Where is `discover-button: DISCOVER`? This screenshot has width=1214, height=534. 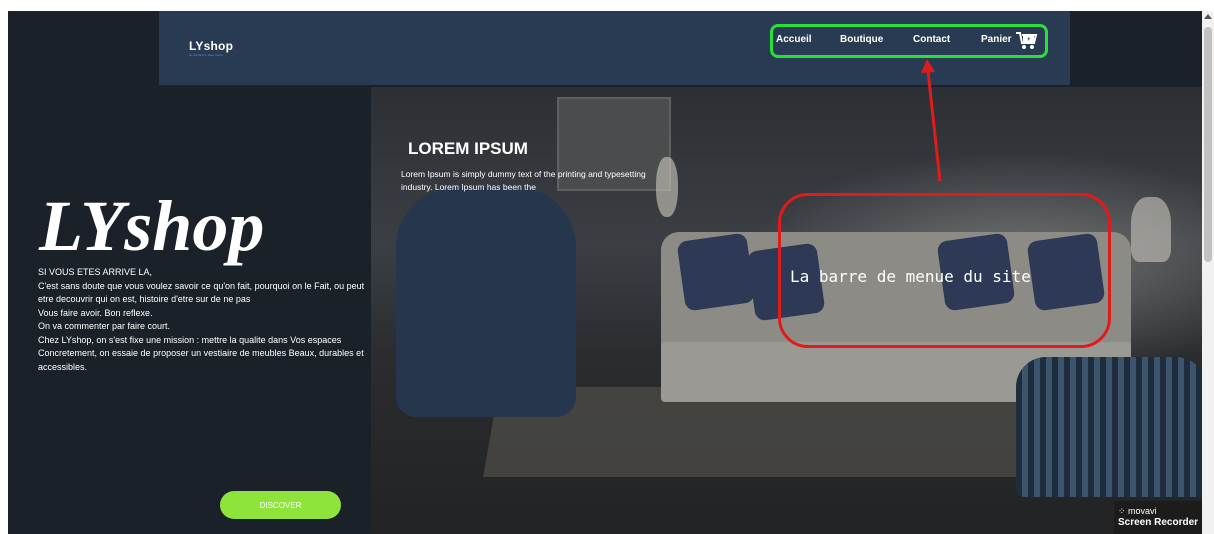 discover-button: DISCOVER is located at coordinates (280, 505).